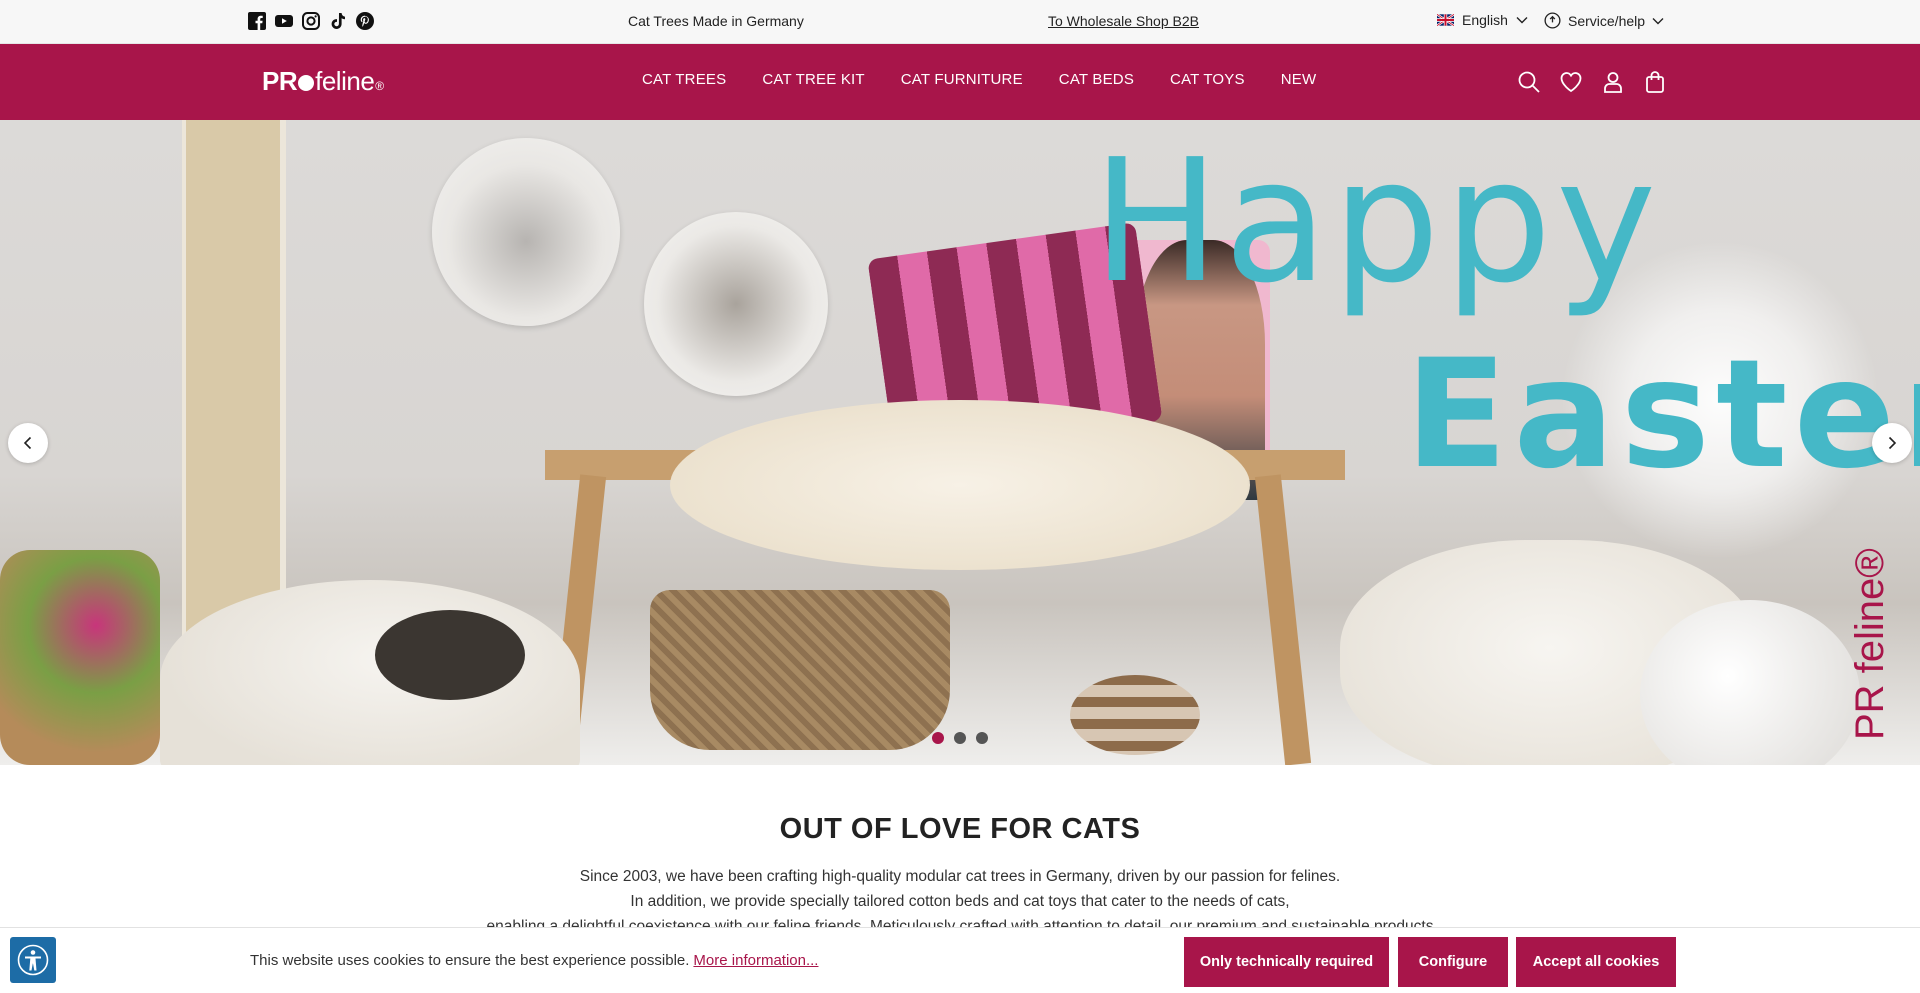  What do you see at coordinates (1096, 79) in the screenshot?
I see `nav-cat-beds: CAT BEDS` at bounding box center [1096, 79].